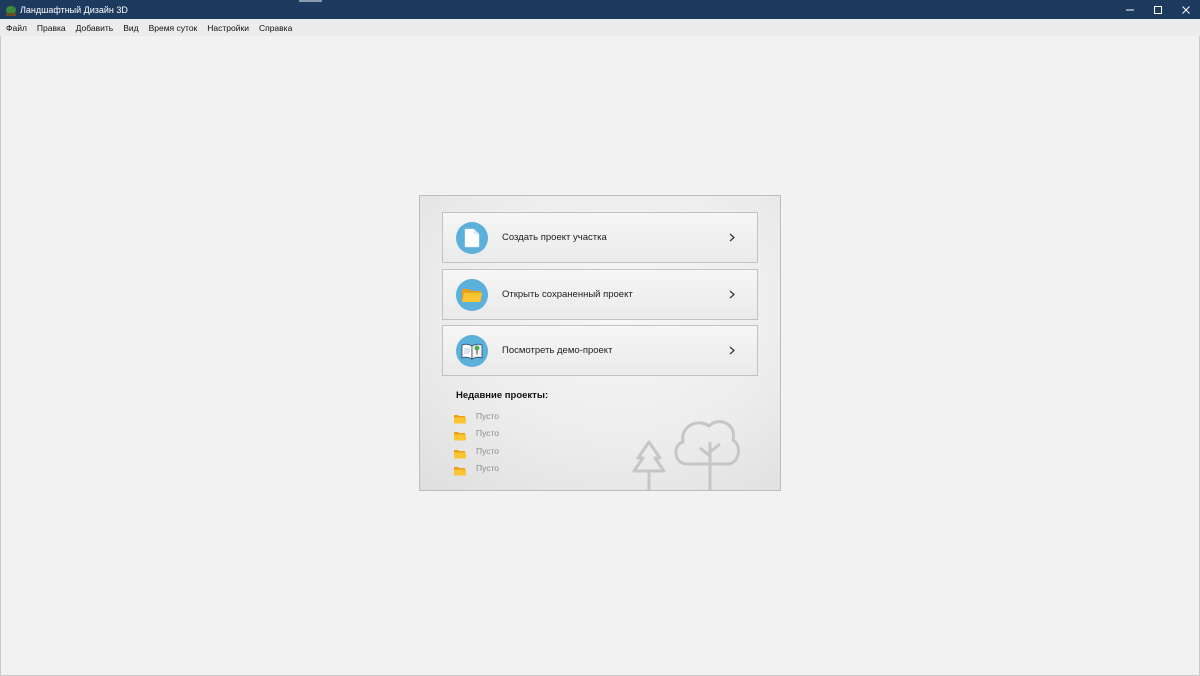  What do you see at coordinates (310, 1) in the screenshot?
I see `window-top-indicator` at bounding box center [310, 1].